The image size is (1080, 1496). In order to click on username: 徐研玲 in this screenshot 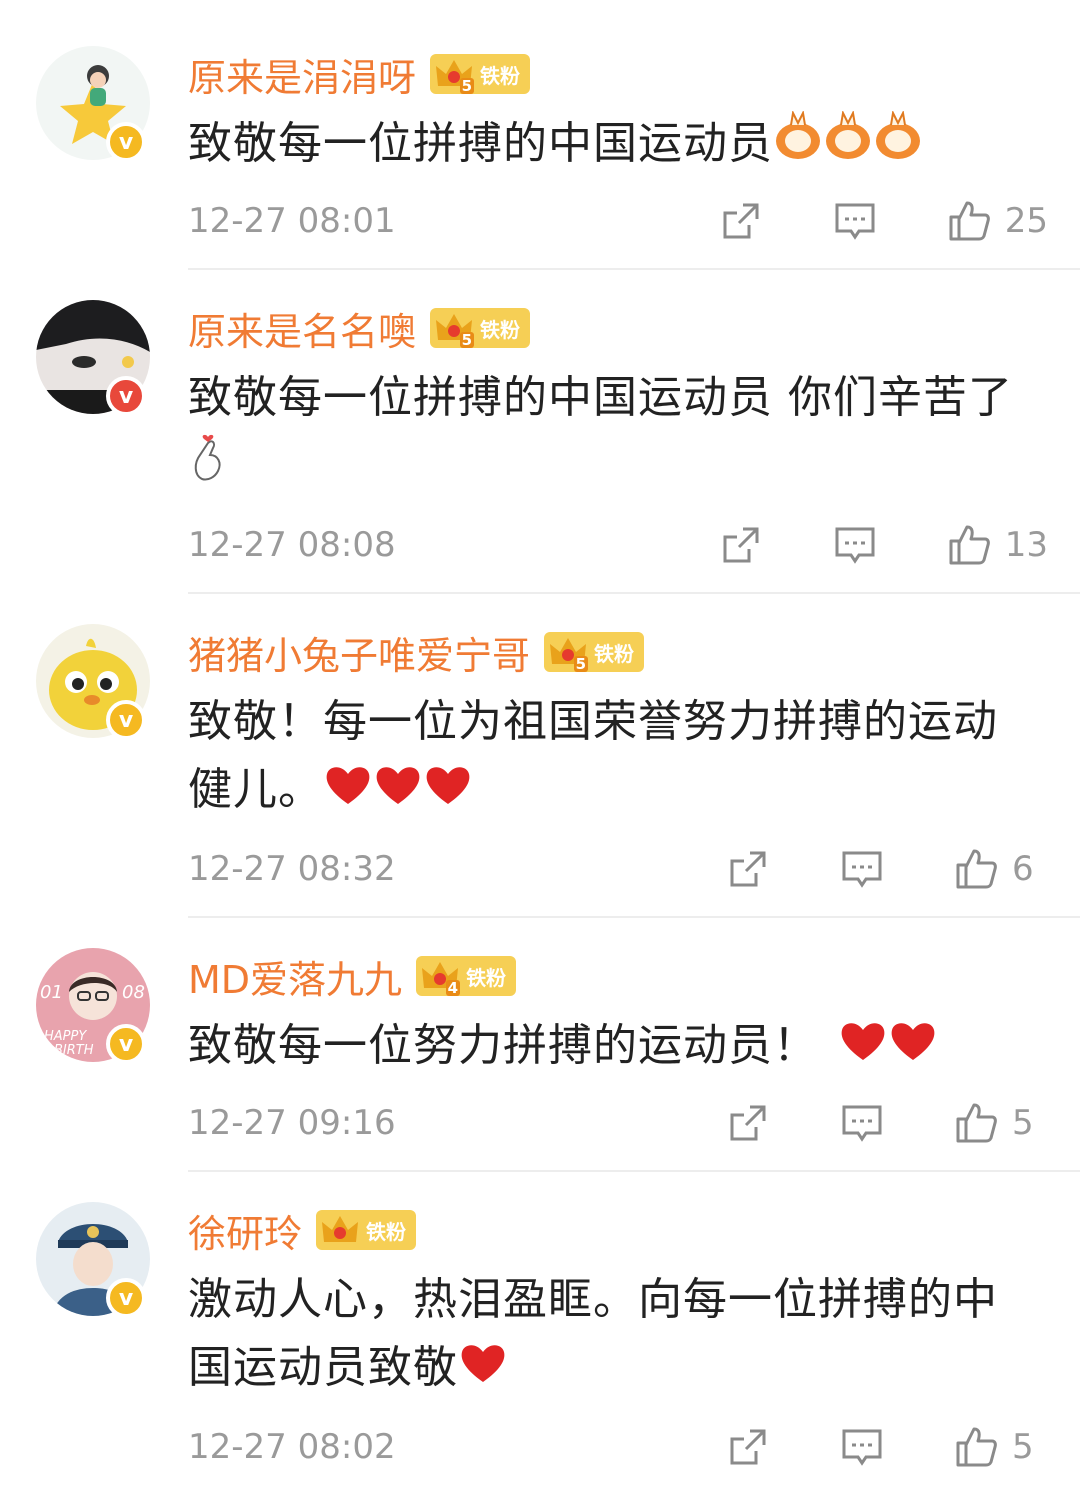, I will do `click(245, 1230)`.